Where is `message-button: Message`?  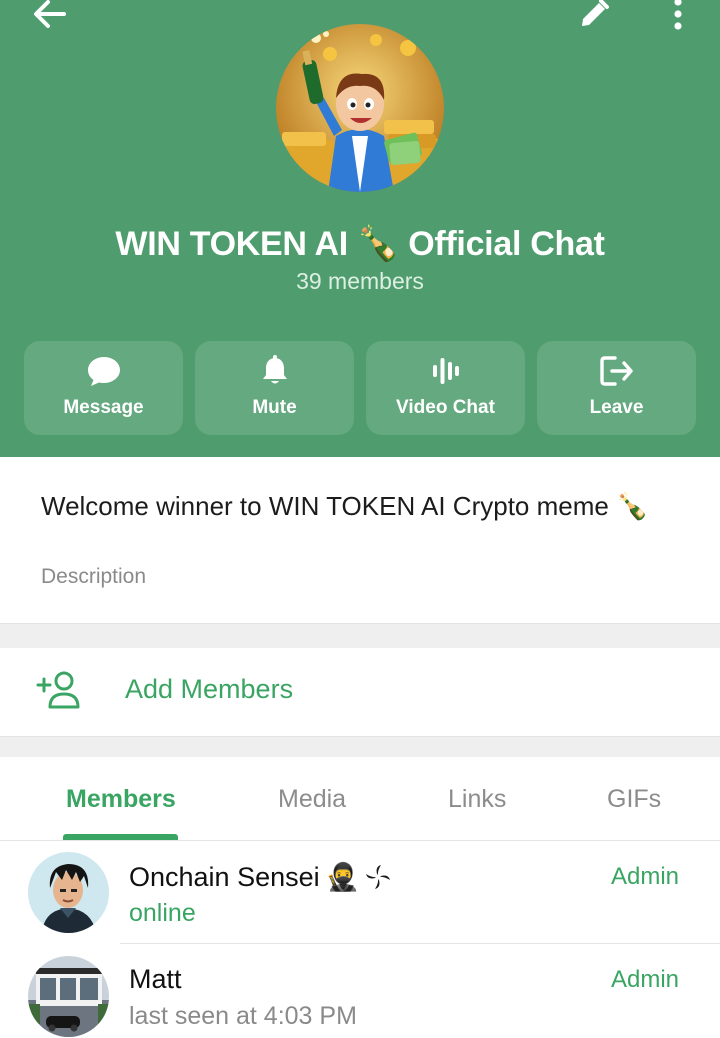
message-button: Message is located at coordinates (103, 388).